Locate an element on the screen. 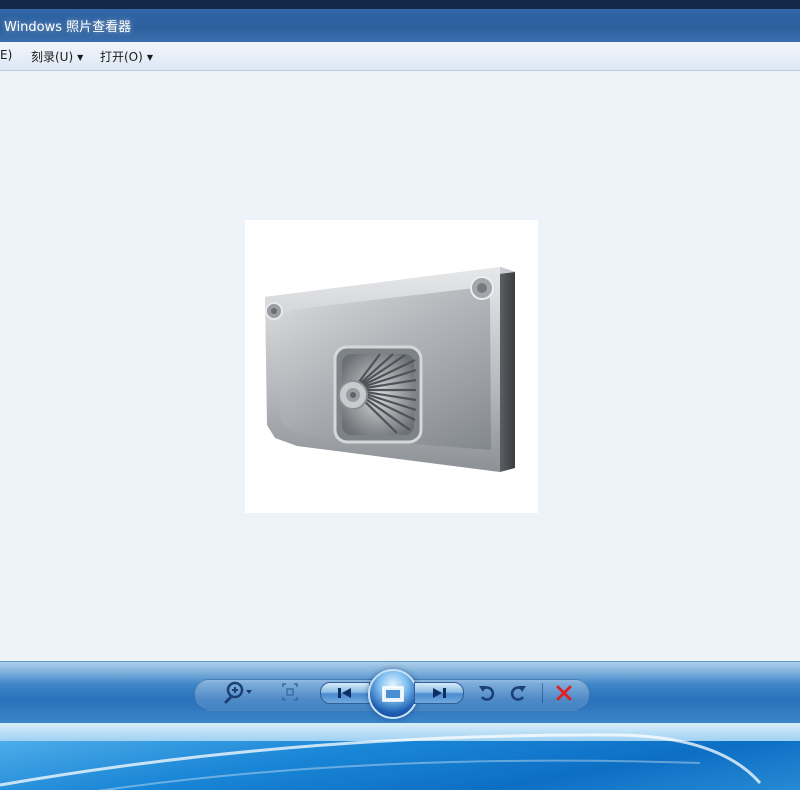  range-hood-image is located at coordinates (390, 369).